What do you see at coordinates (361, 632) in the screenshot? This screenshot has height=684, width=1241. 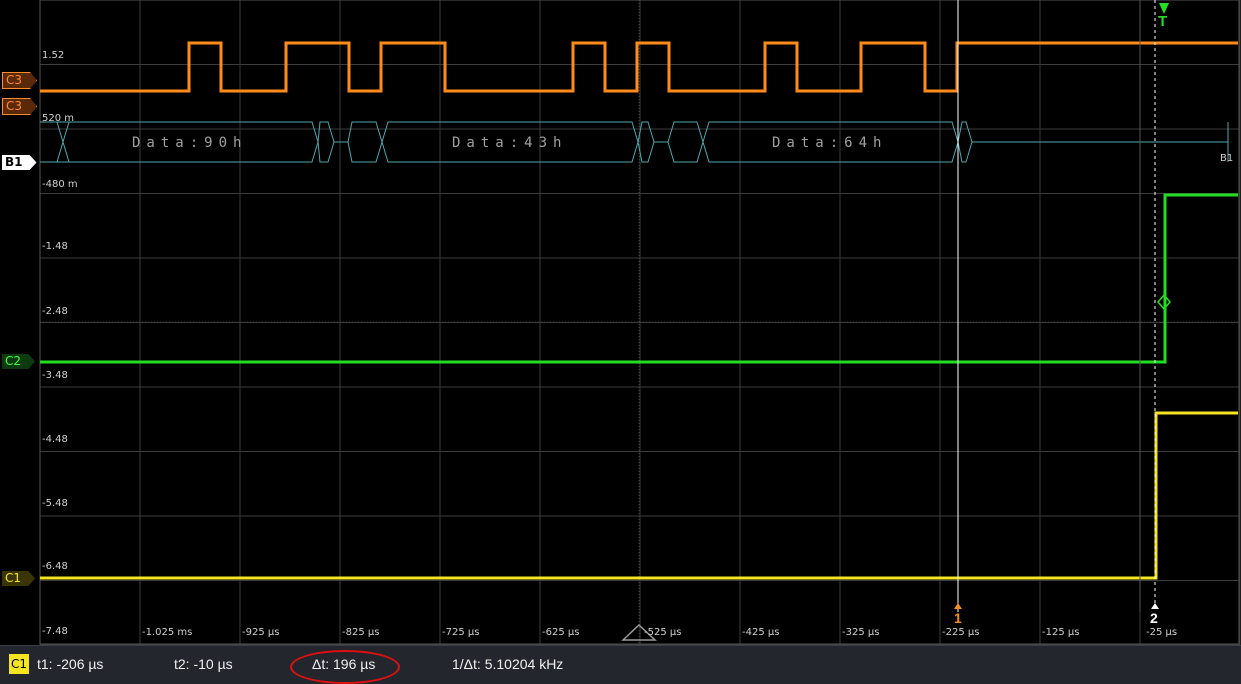 I see `x-label-2: -825 µs` at bounding box center [361, 632].